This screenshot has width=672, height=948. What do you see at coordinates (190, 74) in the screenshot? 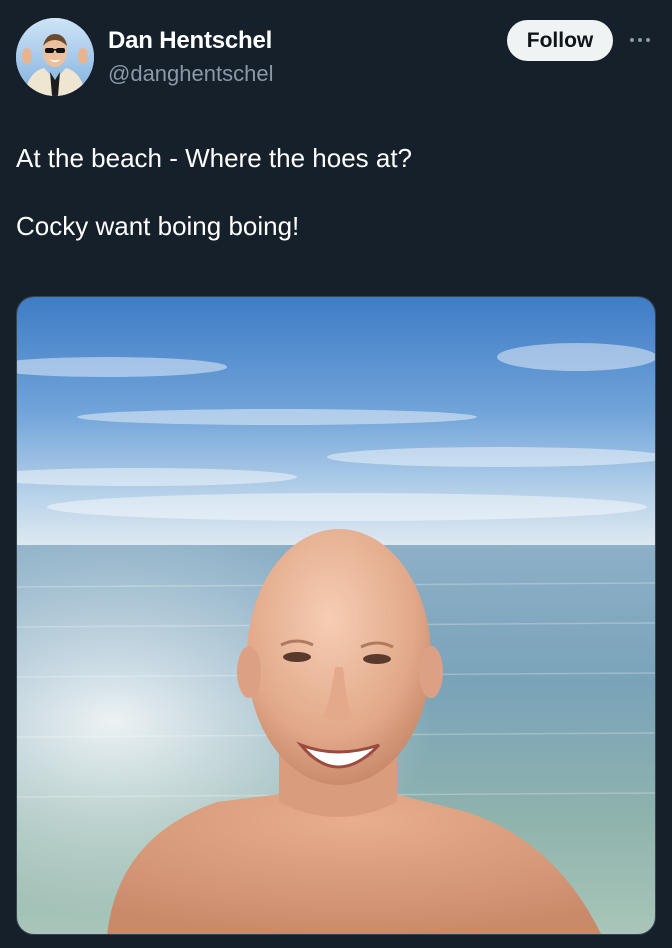
I see `author-handle: @danghentschel` at bounding box center [190, 74].